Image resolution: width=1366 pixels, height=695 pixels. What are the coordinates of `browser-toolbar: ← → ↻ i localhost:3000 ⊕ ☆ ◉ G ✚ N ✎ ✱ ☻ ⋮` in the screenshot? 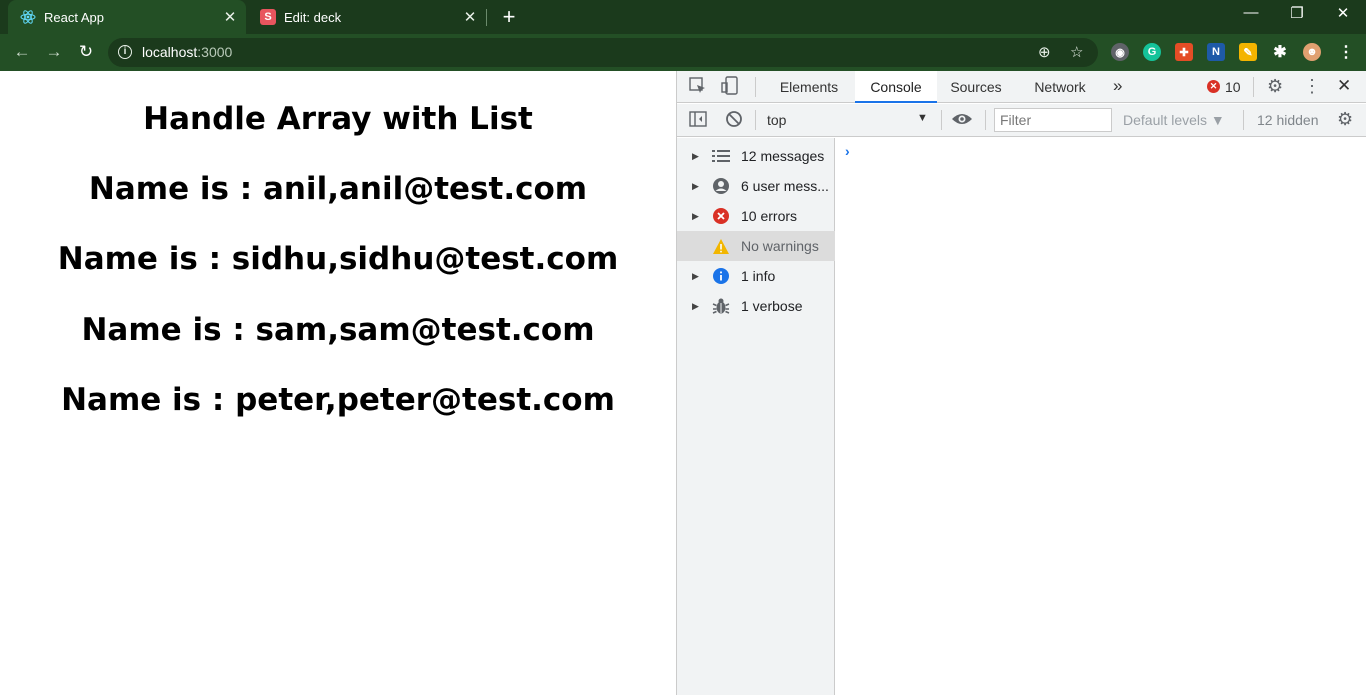 It's located at (683, 52).